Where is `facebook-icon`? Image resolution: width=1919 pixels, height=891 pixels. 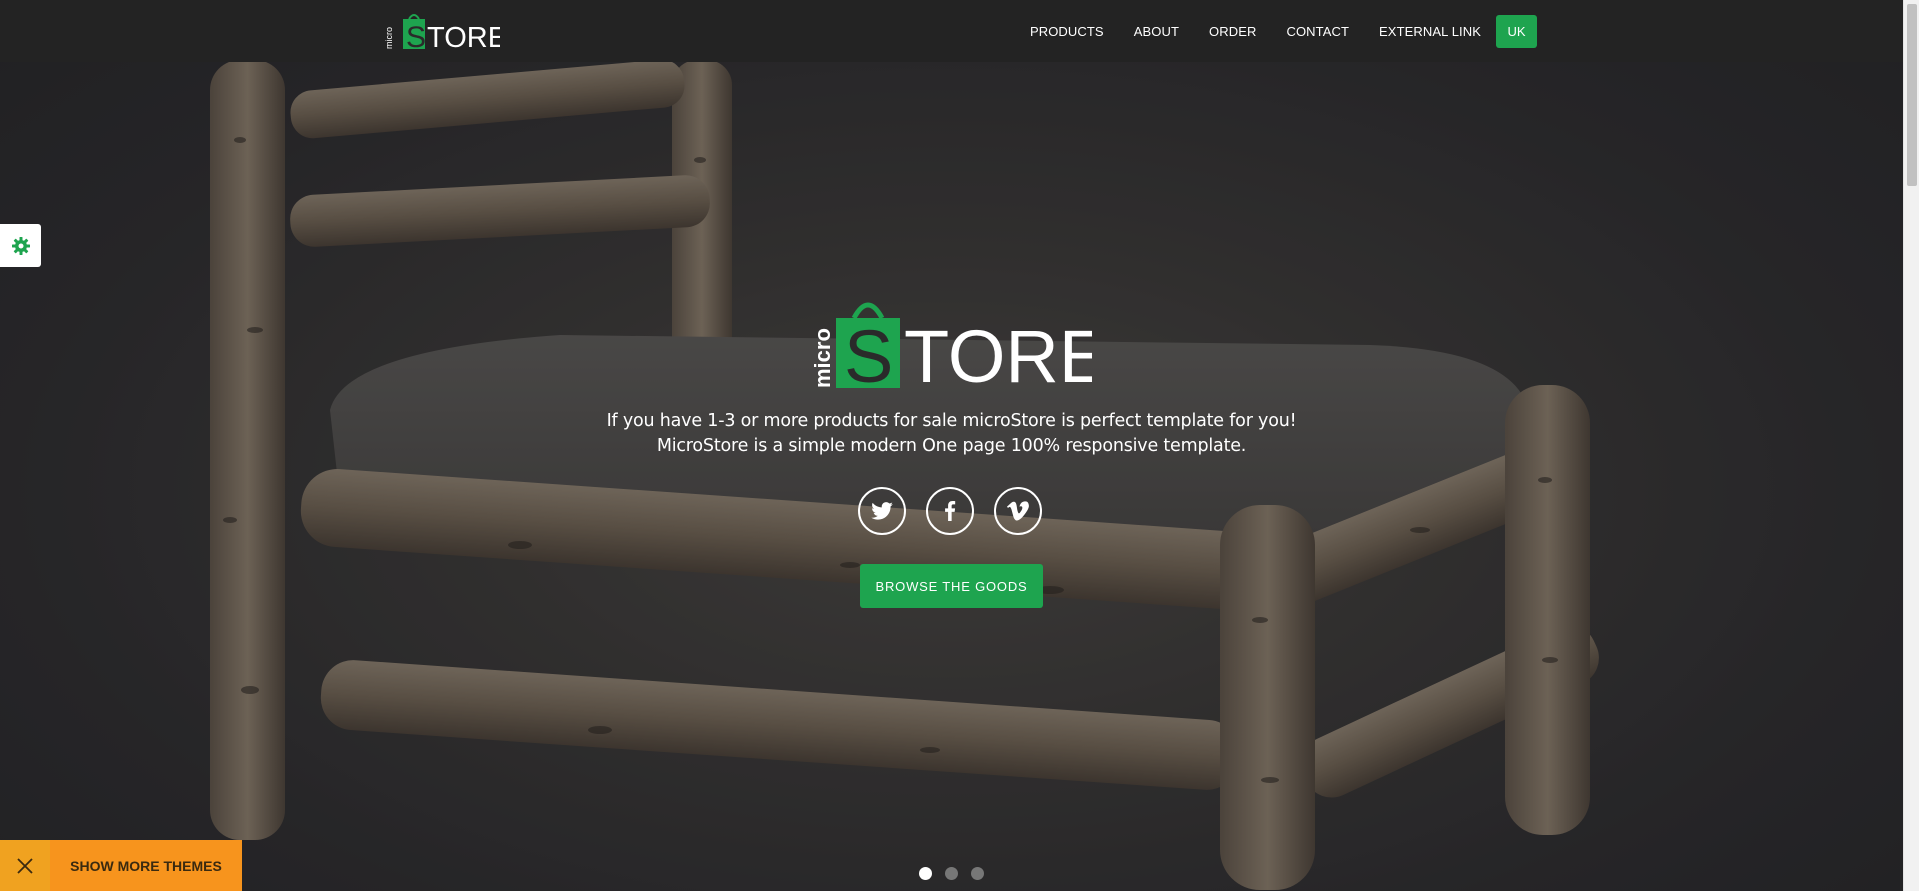 facebook-icon is located at coordinates (950, 511).